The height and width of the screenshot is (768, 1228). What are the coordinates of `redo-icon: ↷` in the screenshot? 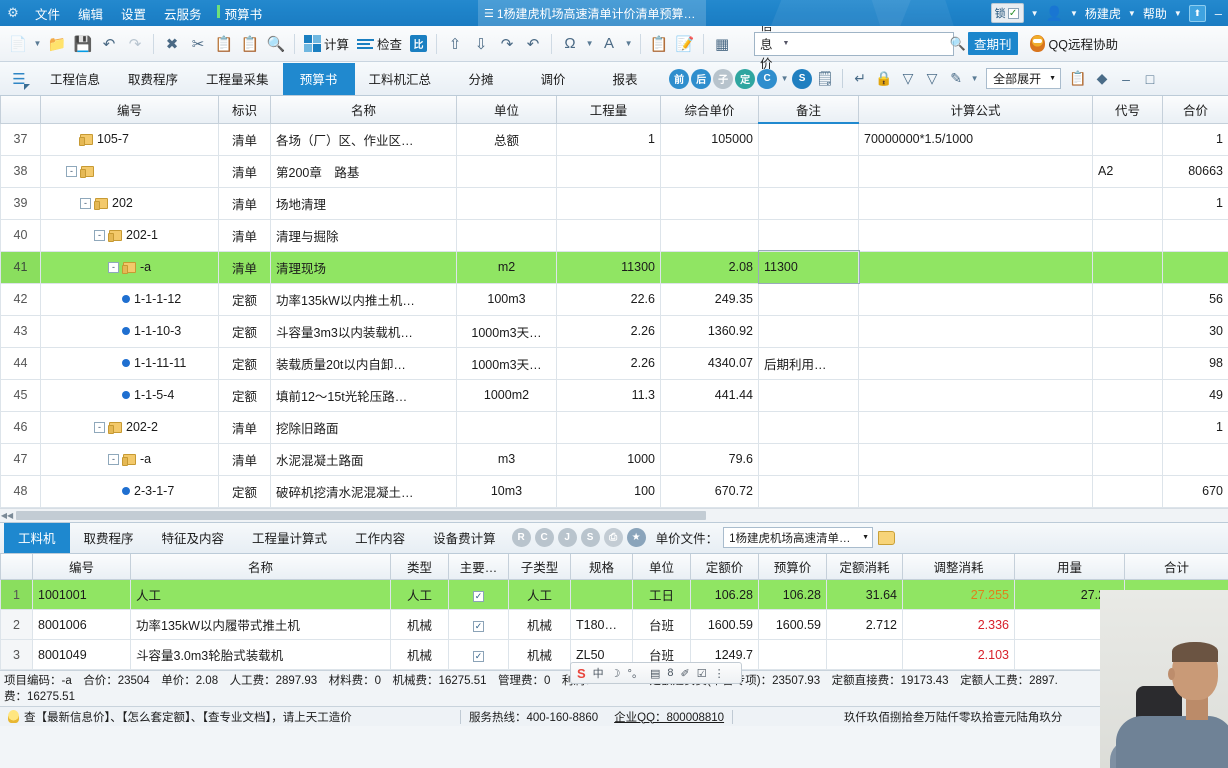 It's located at (135, 44).